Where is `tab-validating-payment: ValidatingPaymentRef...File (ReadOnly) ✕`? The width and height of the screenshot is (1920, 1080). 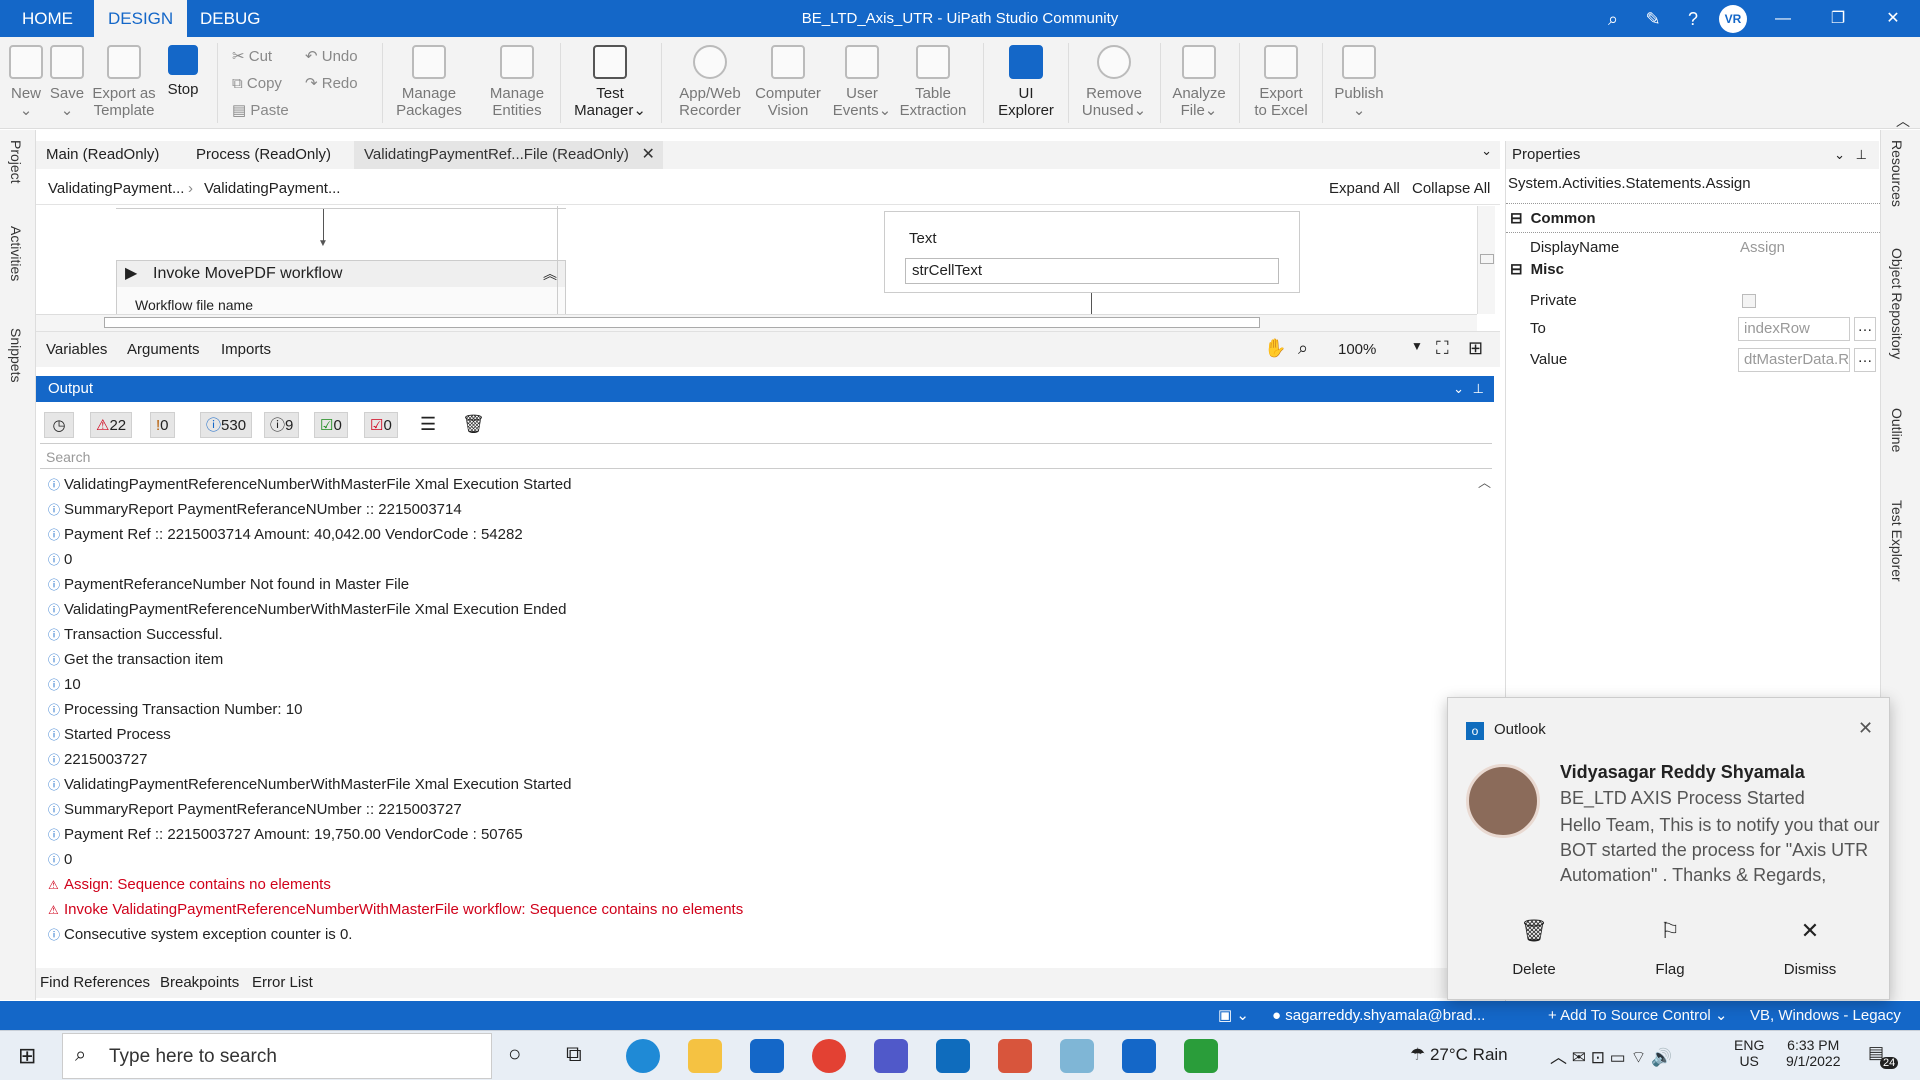
tab-validating-payment: ValidatingPaymentRef...File (ReadOnly) ✕ is located at coordinates (508, 155).